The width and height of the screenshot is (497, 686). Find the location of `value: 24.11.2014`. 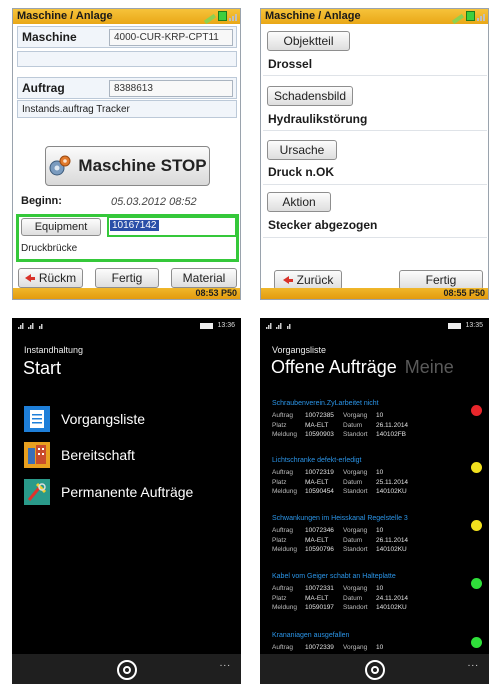

value: 24.11.2014 is located at coordinates (392, 598).